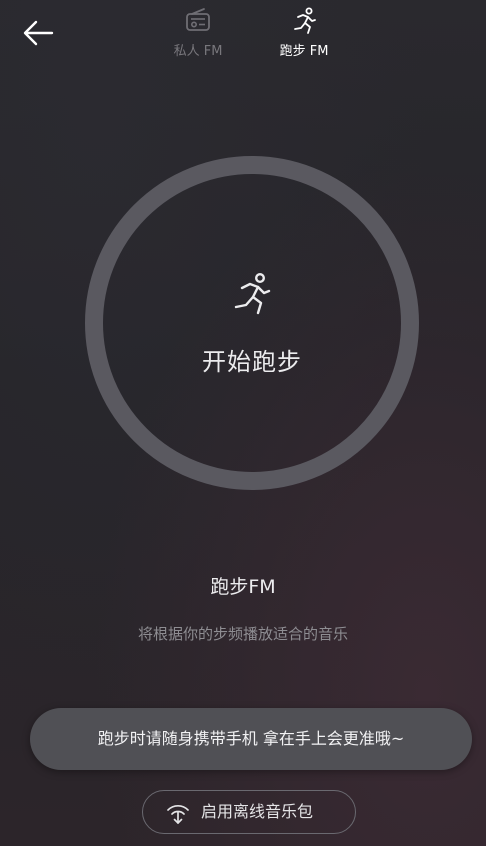 This screenshot has height=846, width=486. Describe the element at coordinates (178, 814) in the screenshot. I see `offline-download-icon` at that location.